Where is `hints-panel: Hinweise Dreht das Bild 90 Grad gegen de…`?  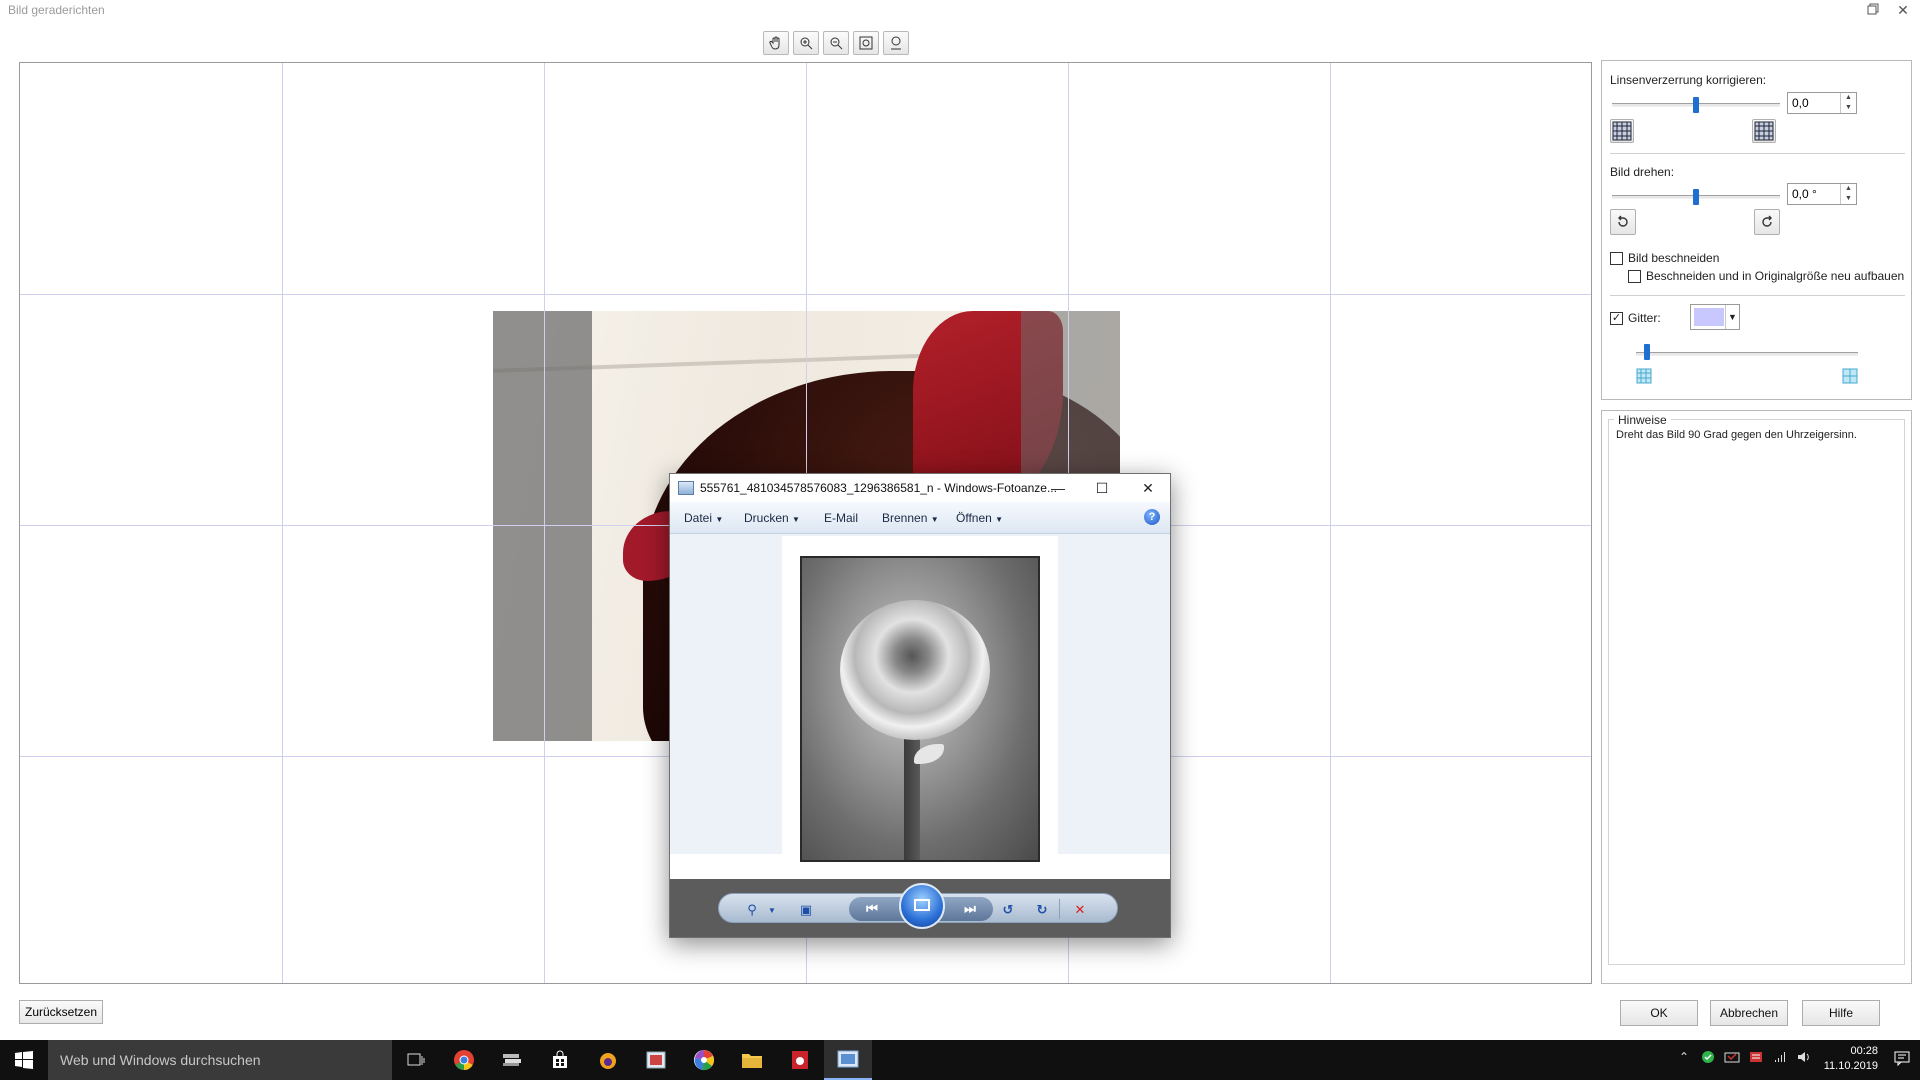
hints-panel: Hinweise Dreht das Bild 90 Grad gegen de… is located at coordinates (1756, 697).